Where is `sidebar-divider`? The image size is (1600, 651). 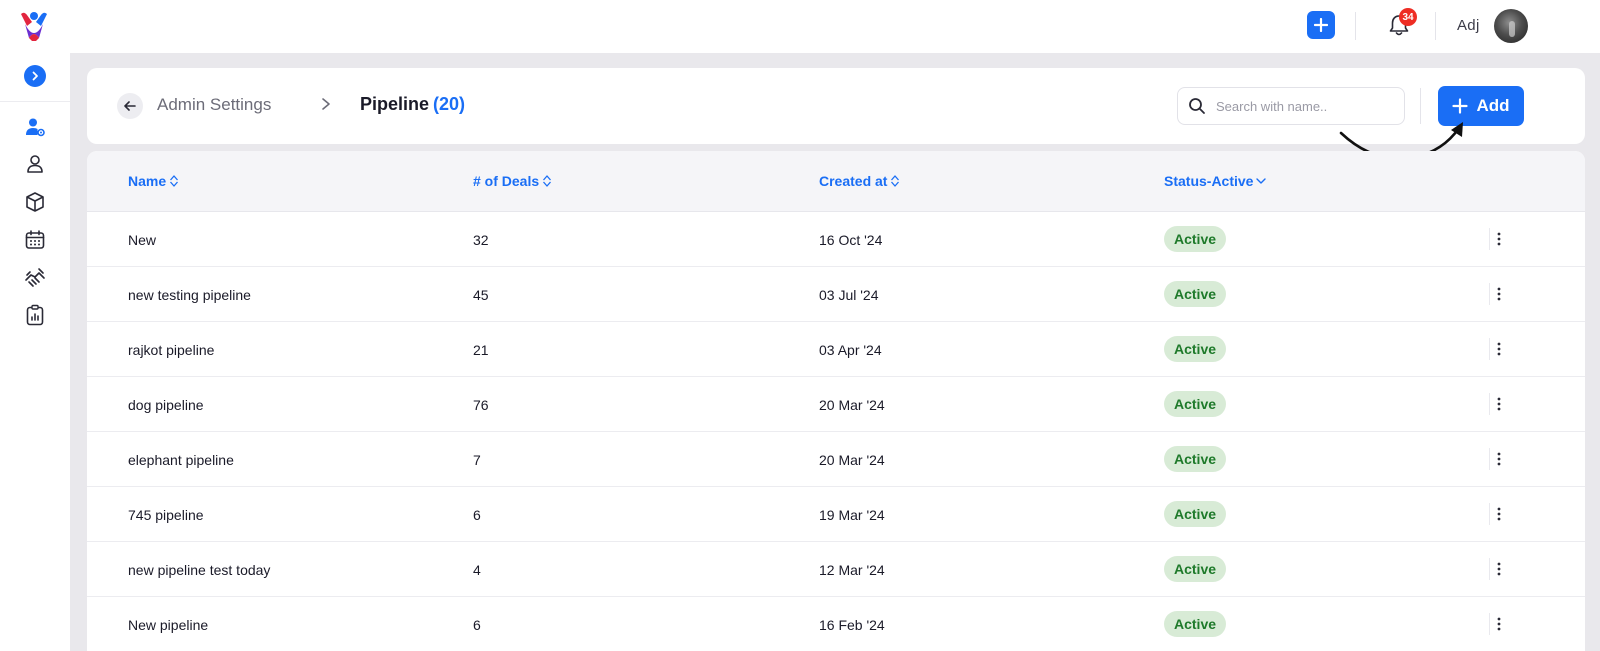
sidebar-divider is located at coordinates (35, 101).